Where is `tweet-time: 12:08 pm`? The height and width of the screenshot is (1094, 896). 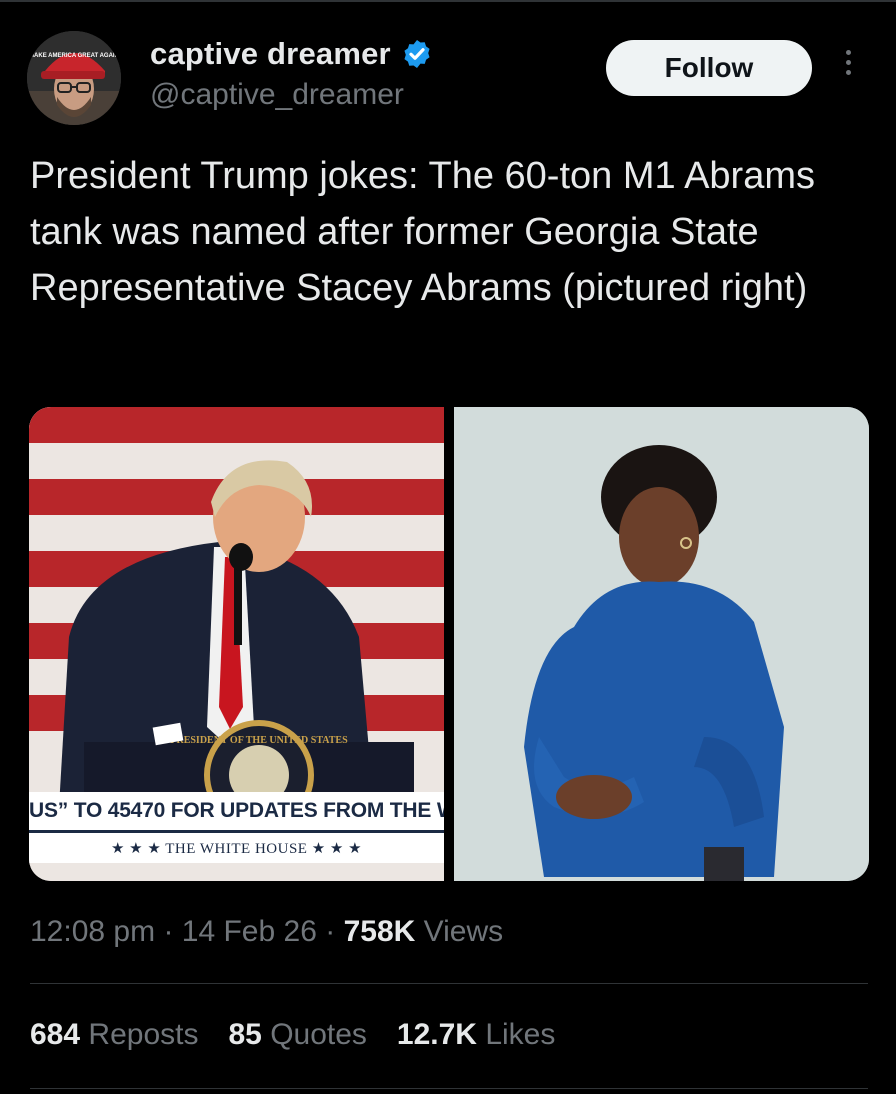 tweet-time: 12:08 pm is located at coordinates (92, 931).